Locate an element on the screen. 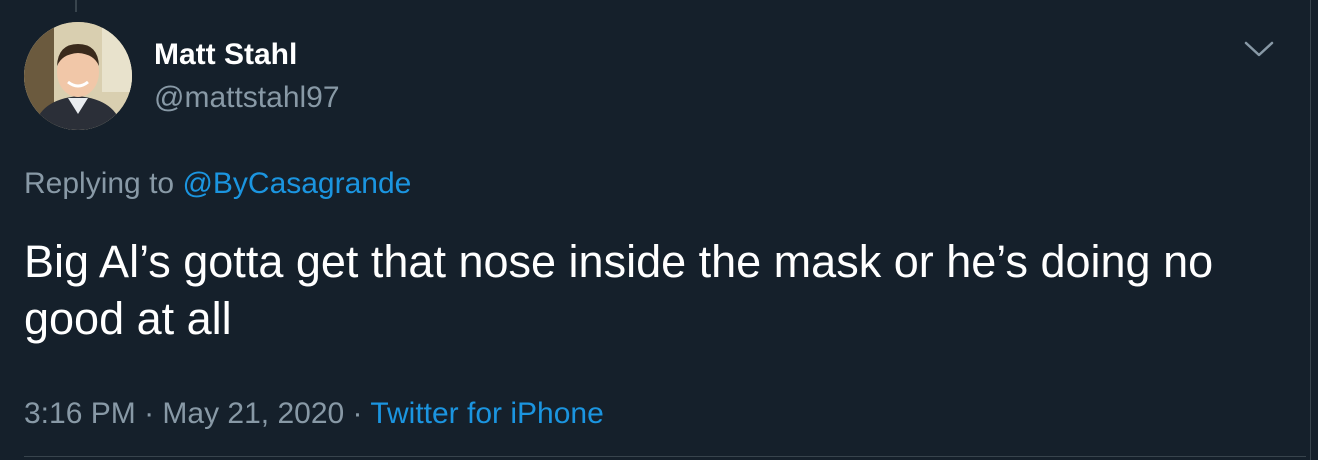 The image size is (1318, 460). column-border is located at coordinates (1310, 230).